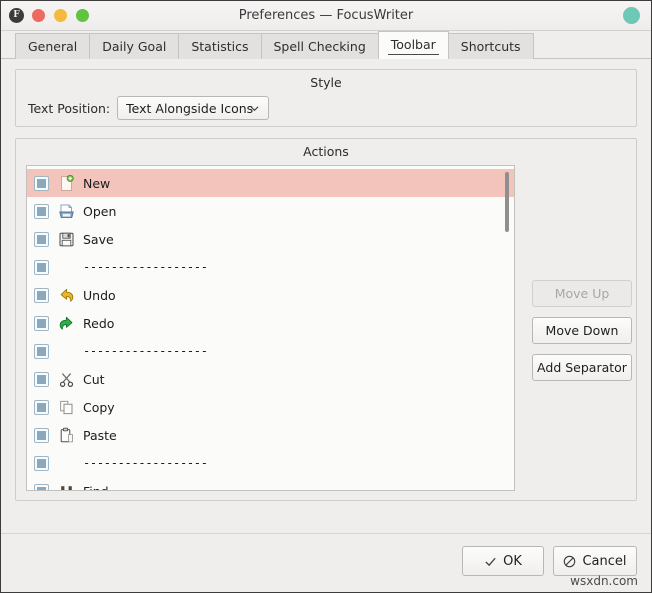  I want to click on scissors-icon, so click(66, 379).